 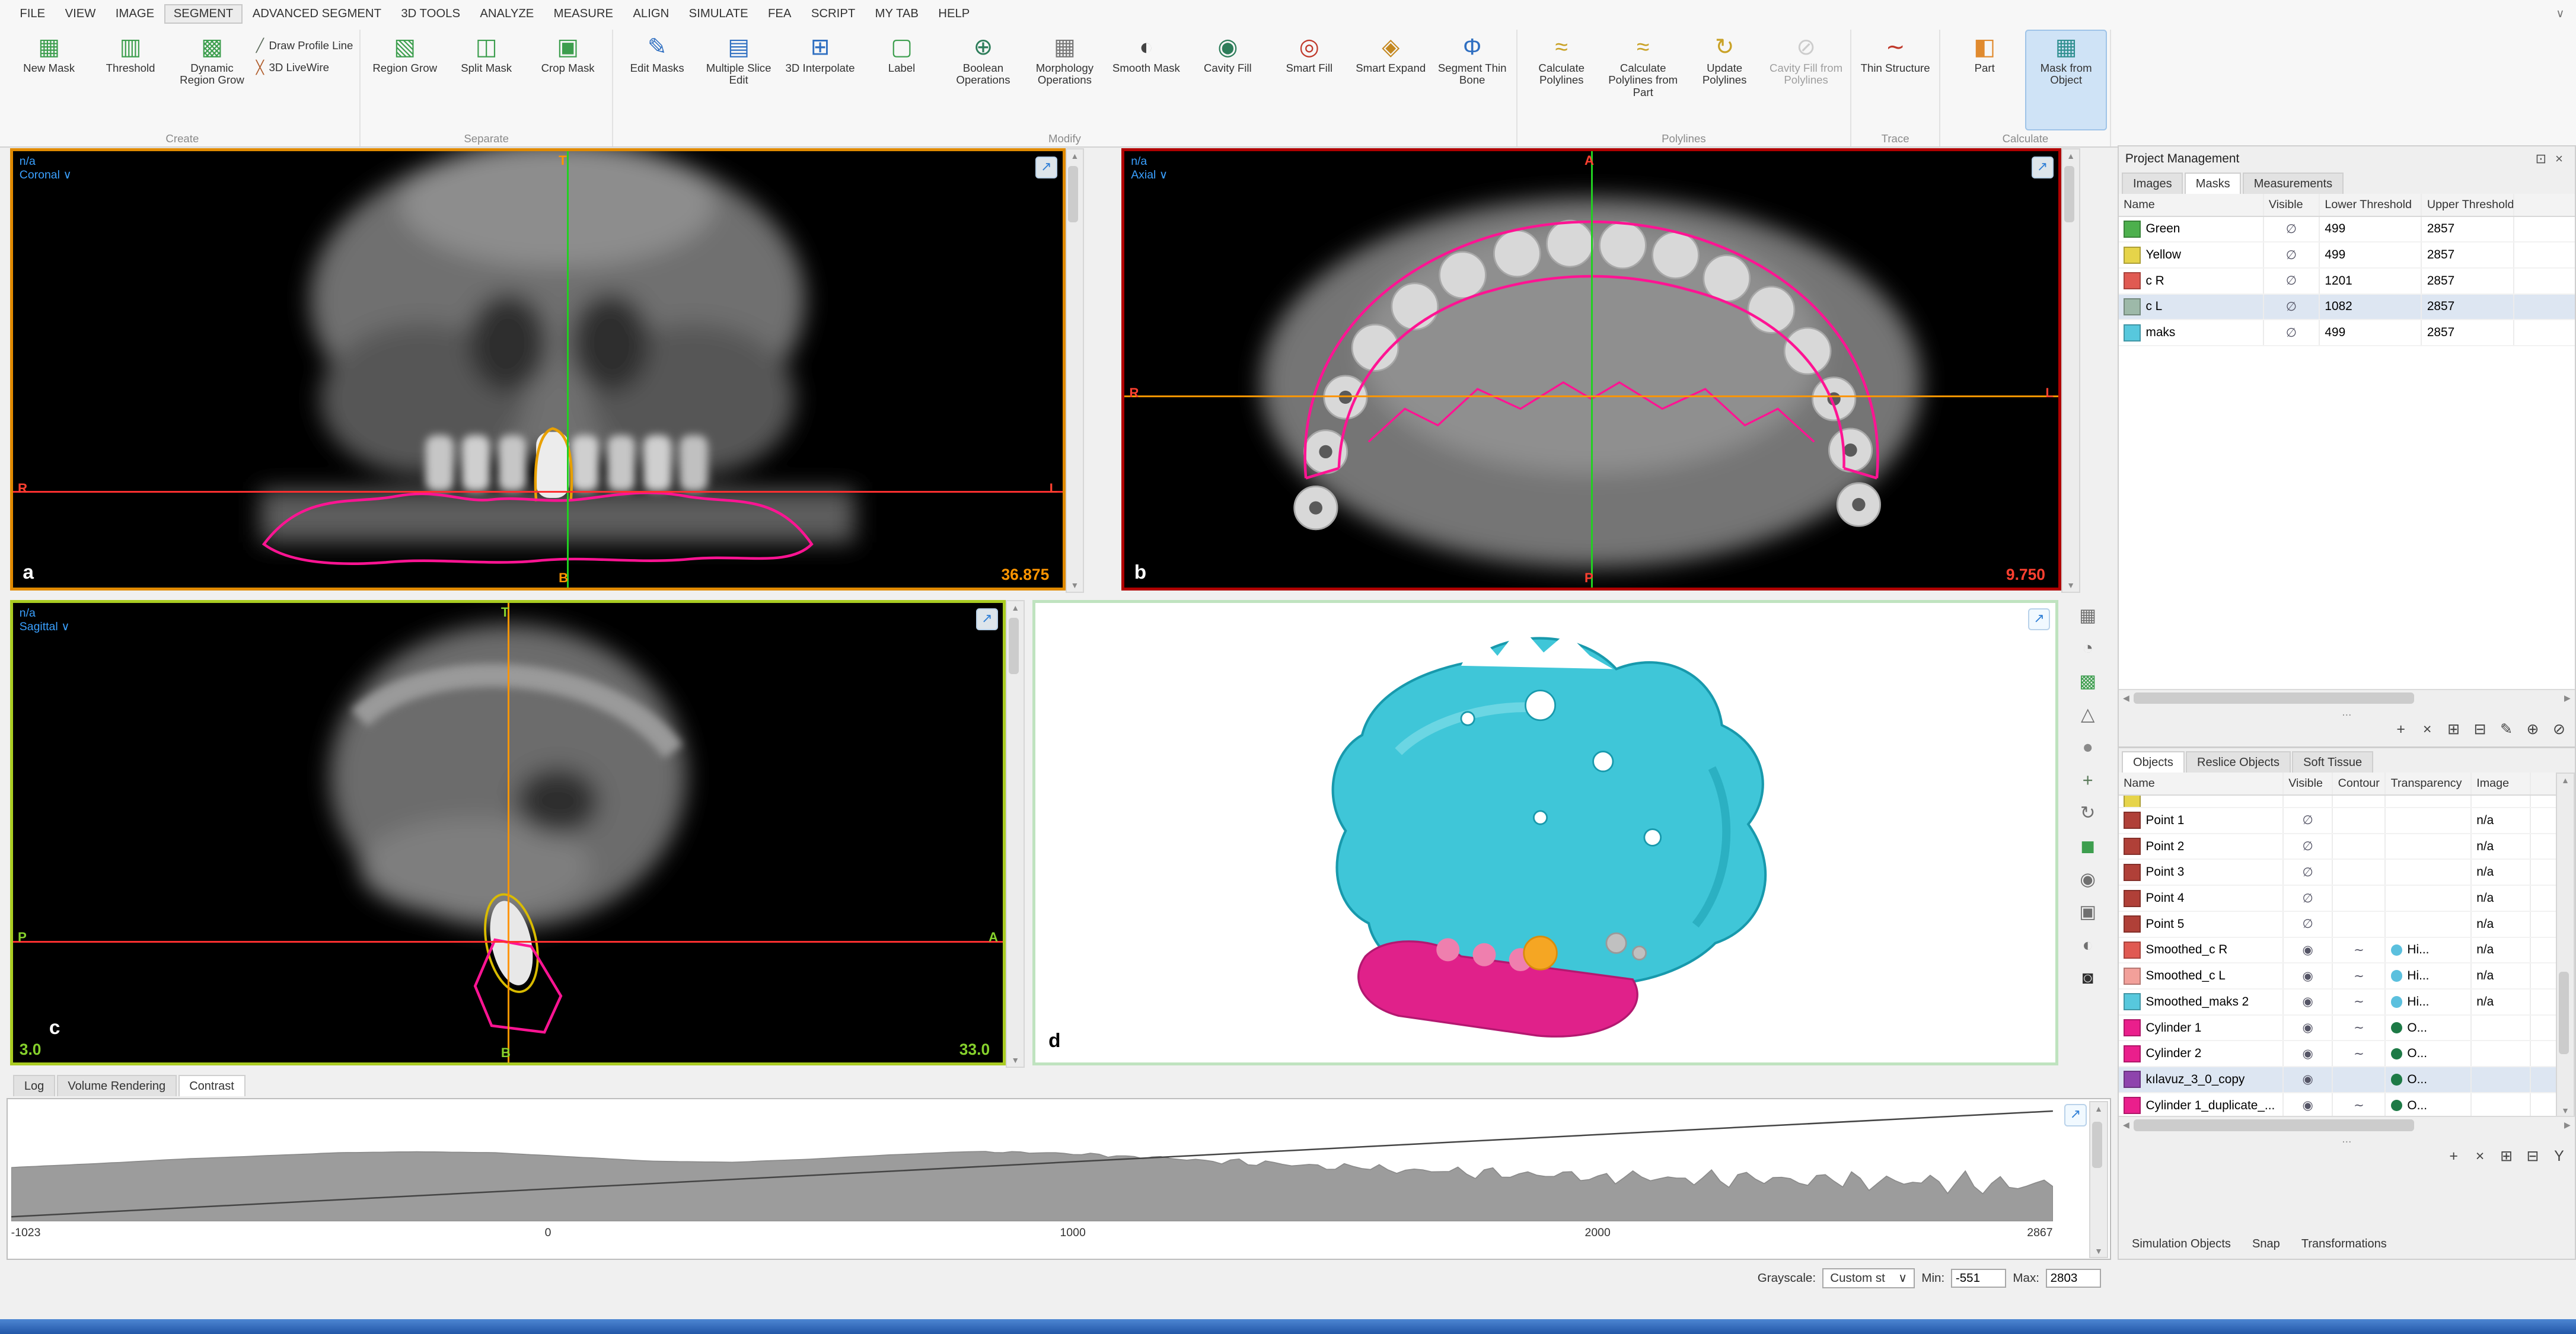 What do you see at coordinates (2087, 847) in the screenshot?
I see `cube-view-icon: ◼` at bounding box center [2087, 847].